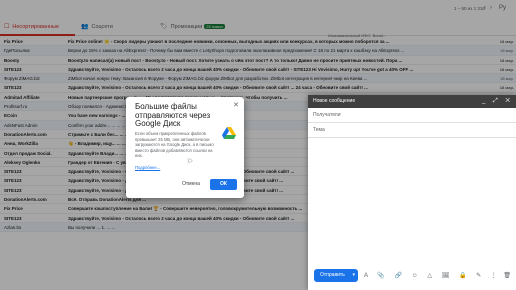 This screenshot has width=516, height=290. What do you see at coordinates (190, 161) in the screenshot?
I see `mouse-cursor-icon: ➤` at bounding box center [190, 161].